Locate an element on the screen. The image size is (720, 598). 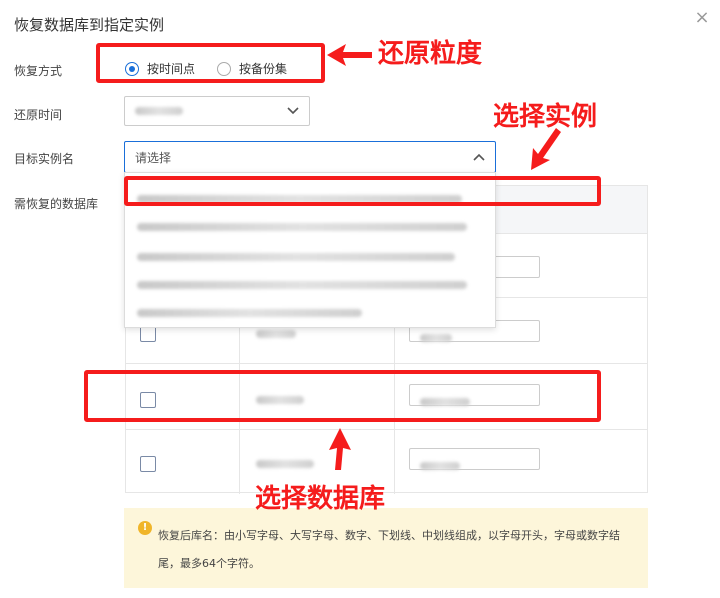
restore-time-value-redacted is located at coordinates (159, 111).